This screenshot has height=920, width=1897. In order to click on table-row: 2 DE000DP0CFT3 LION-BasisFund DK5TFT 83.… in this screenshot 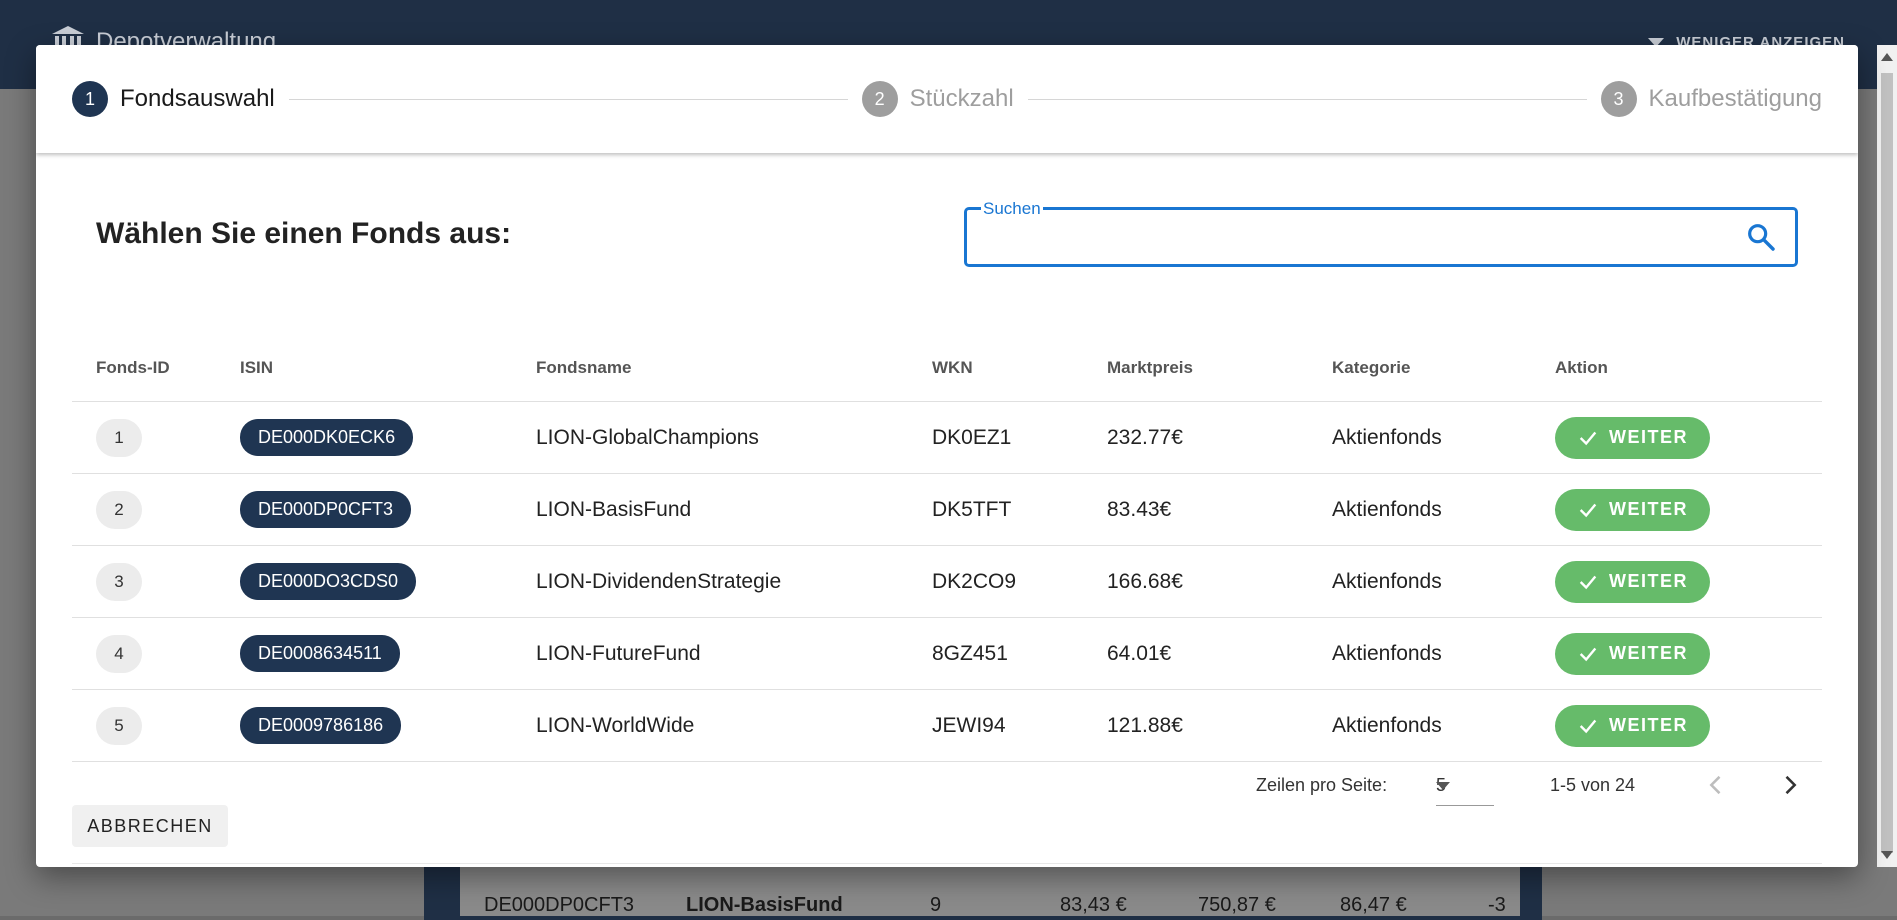, I will do `click(947, 509)`.